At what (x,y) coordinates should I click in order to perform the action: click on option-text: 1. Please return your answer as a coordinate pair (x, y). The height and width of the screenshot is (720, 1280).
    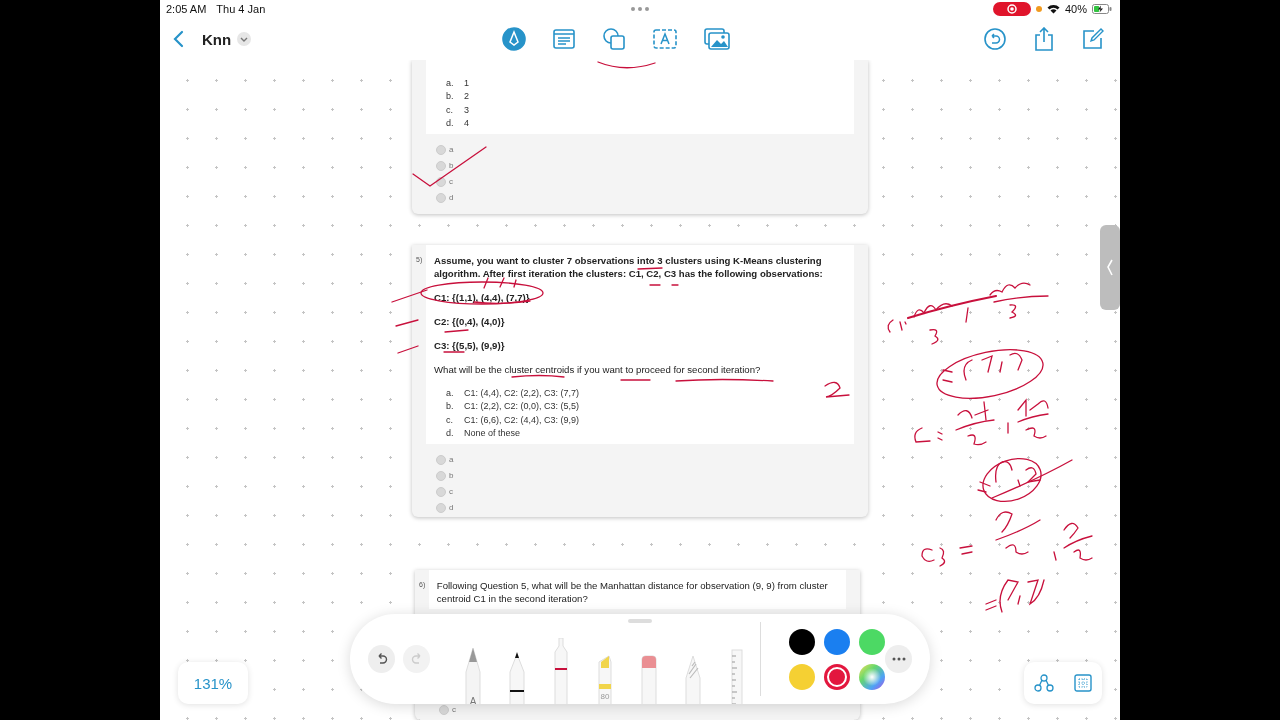
    Looking at the image, I should click on (466, 82).